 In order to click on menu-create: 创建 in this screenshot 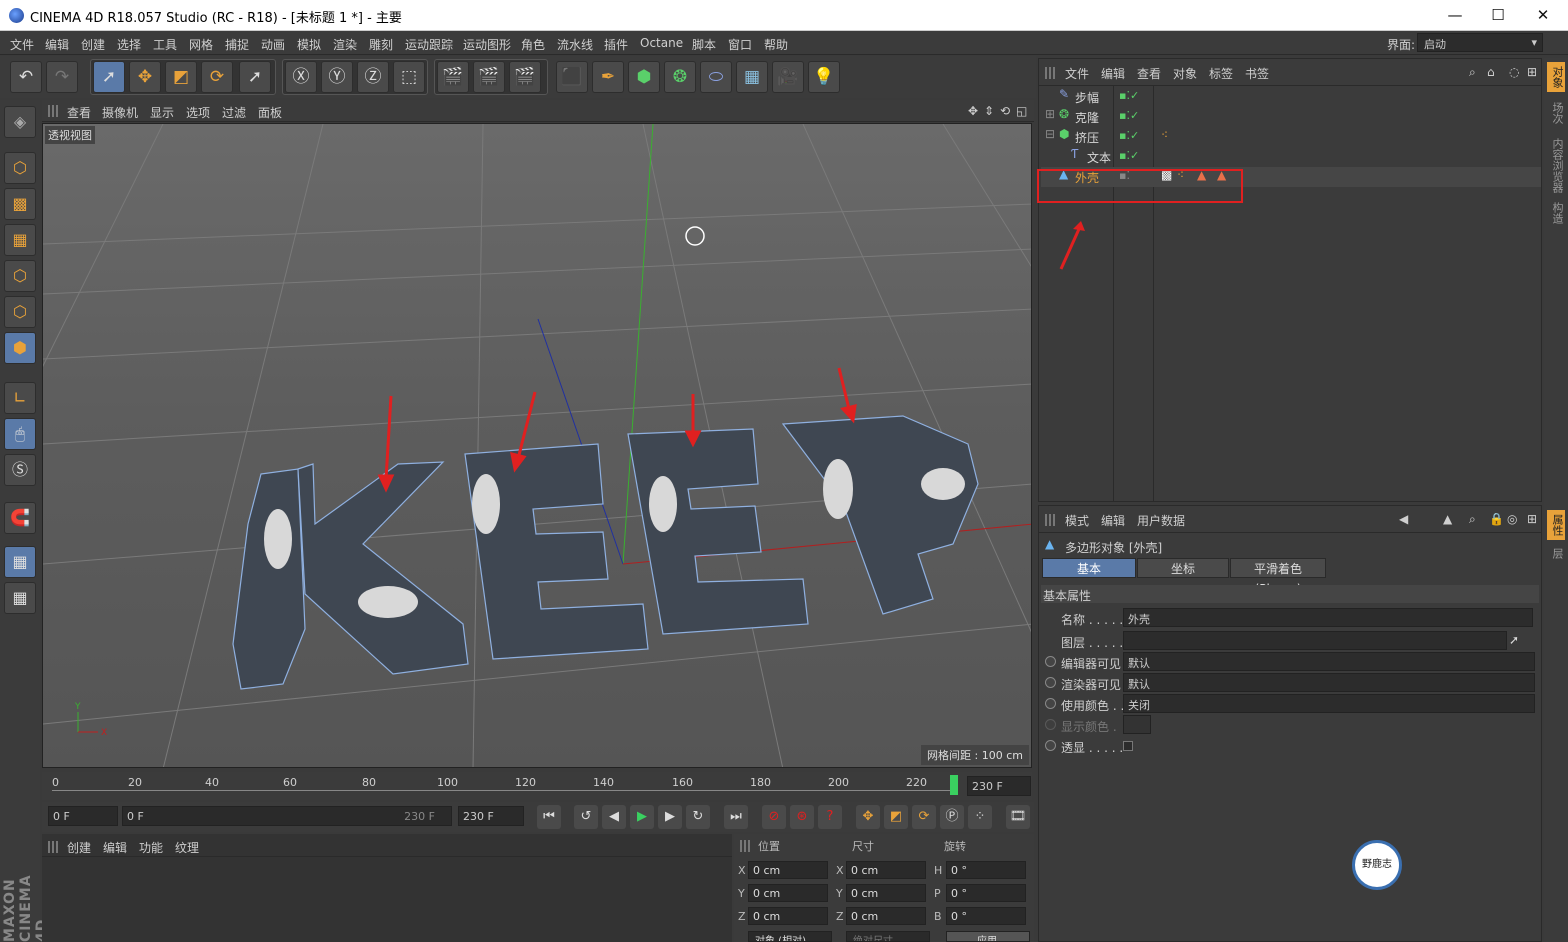, I will do `click(93, 44)`.